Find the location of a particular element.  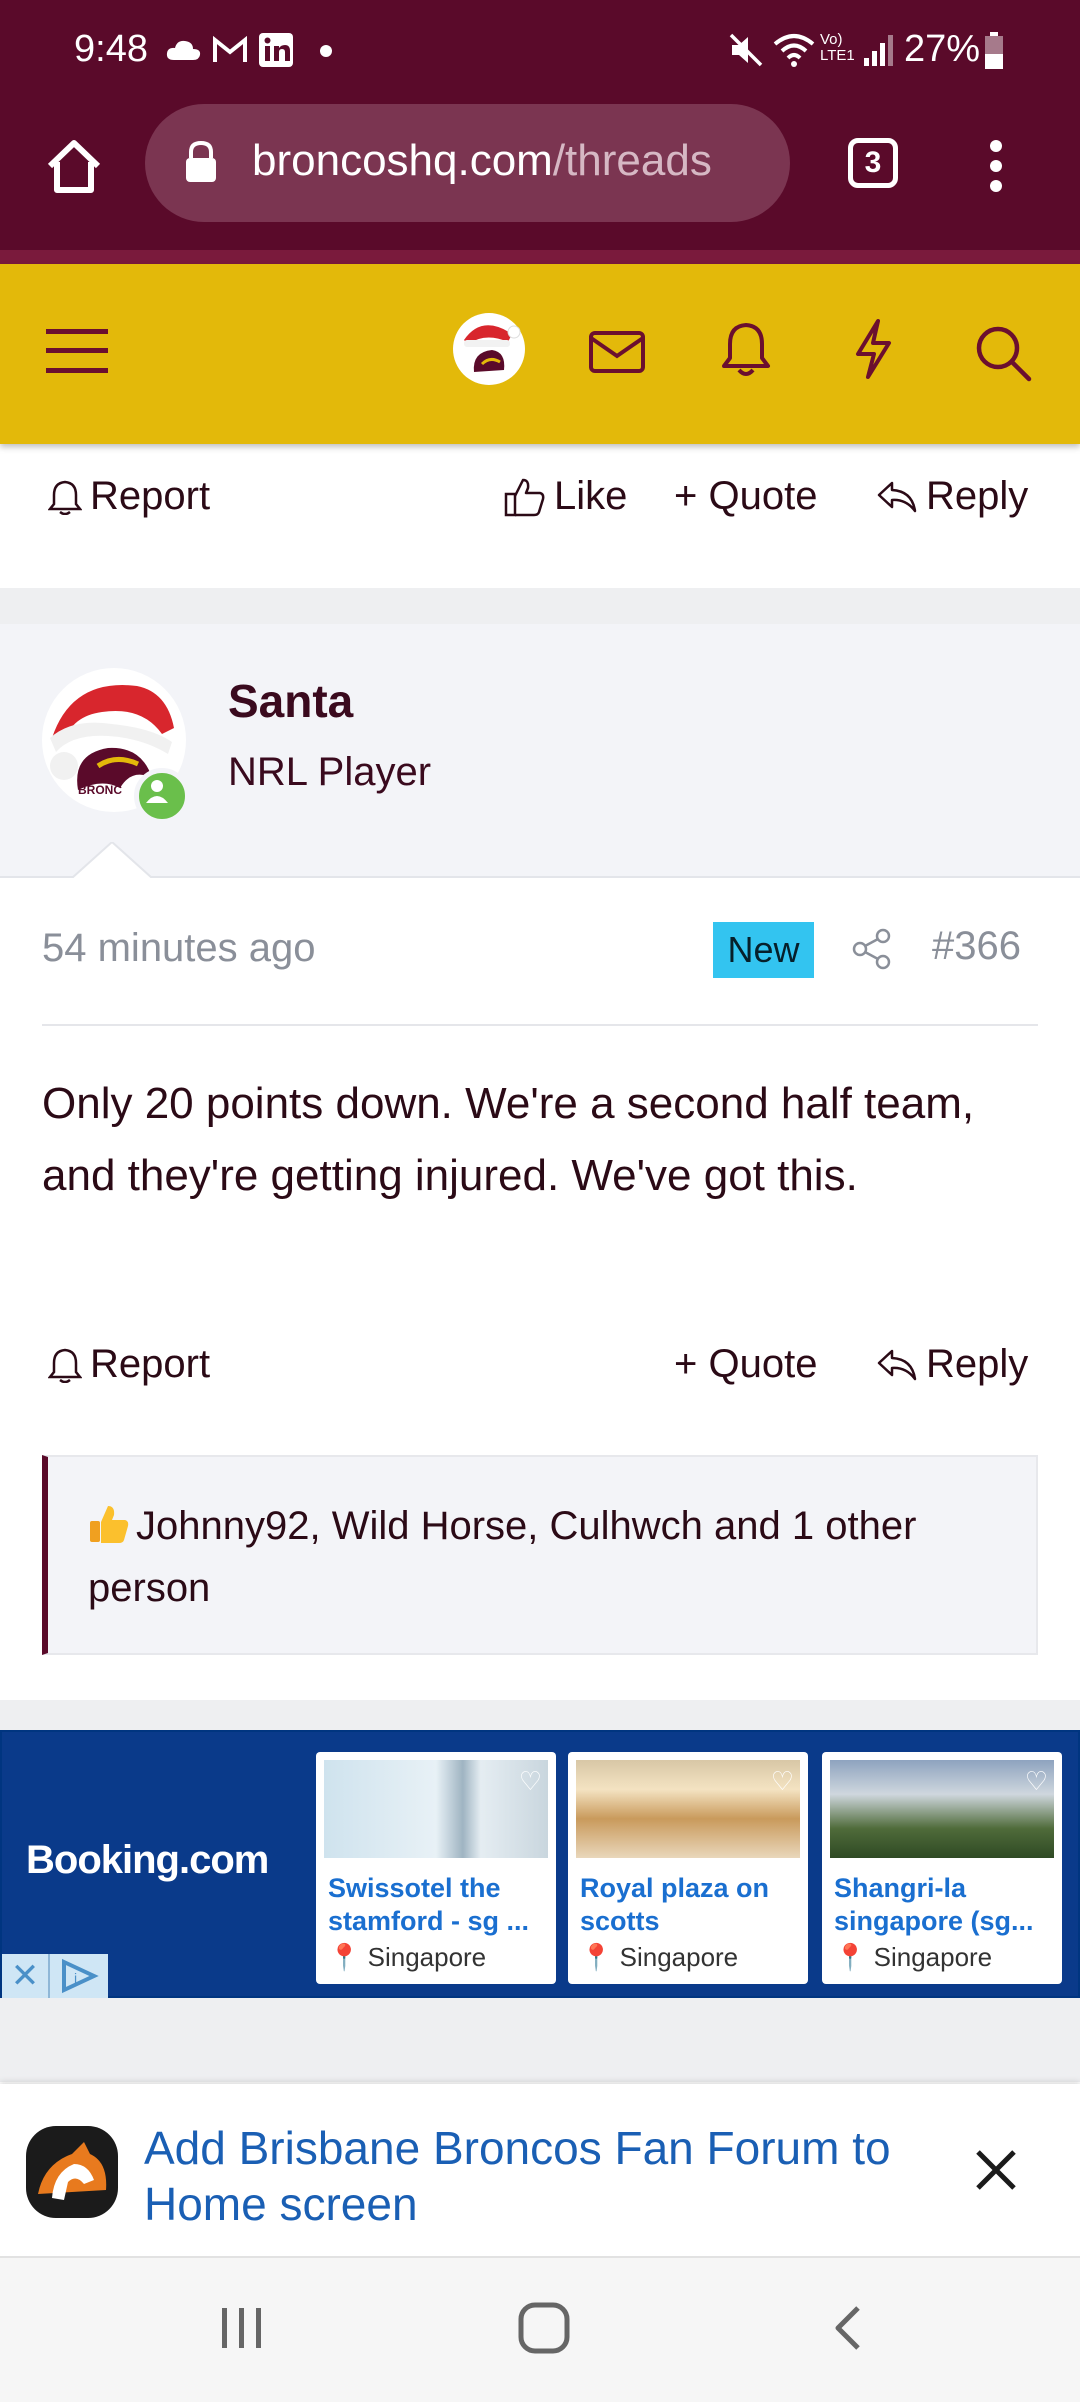

url-text: broncoshq.com/threads is located at coordinates (482, 161).